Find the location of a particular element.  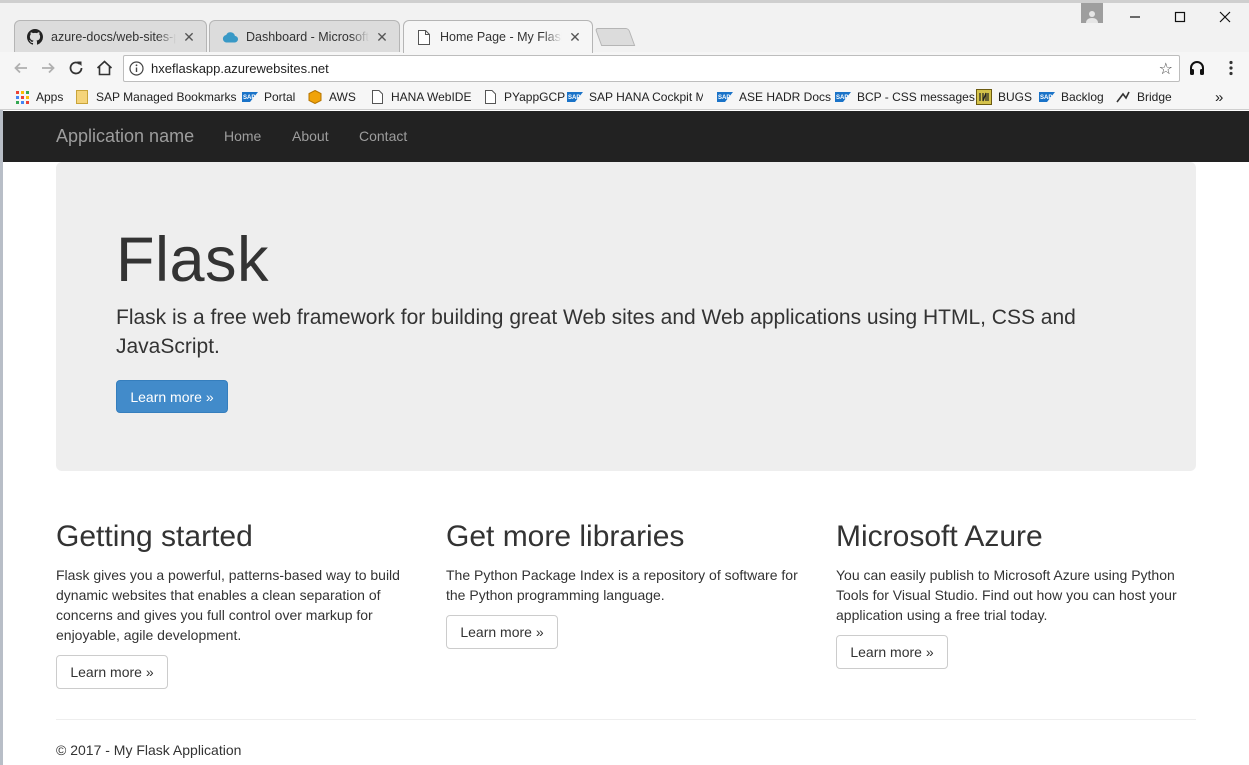

forward-icon is located at coordinates (48, 68).